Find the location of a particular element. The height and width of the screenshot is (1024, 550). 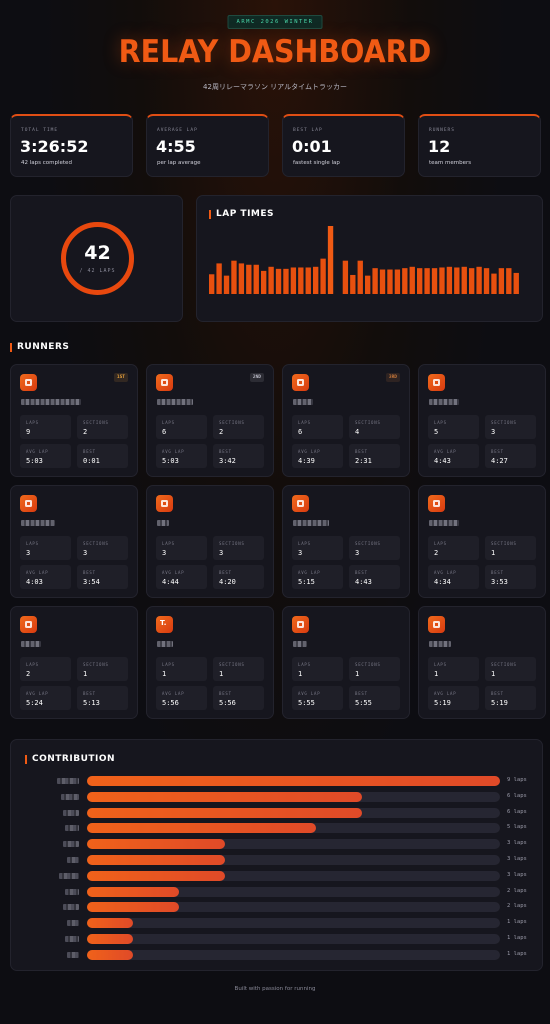

cell-value: 9 is located at coordinates (28, 432).